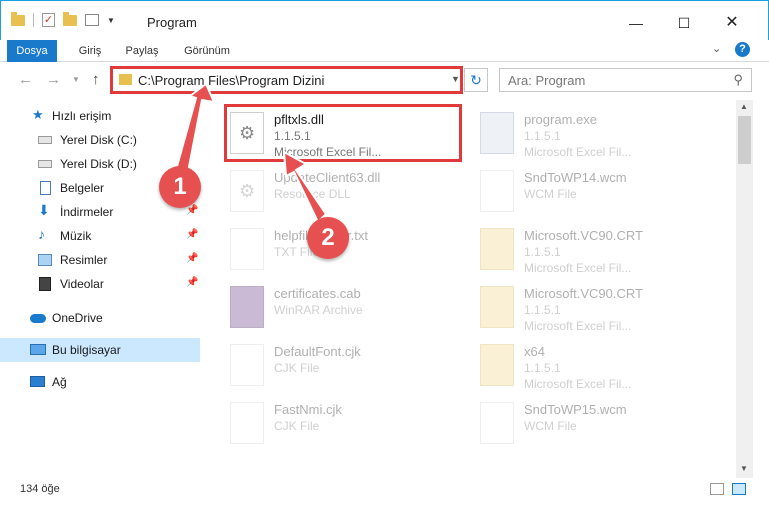 The image size is (769, 515). I want to click on recent-locations-icon: ▼, so click(76, 79).